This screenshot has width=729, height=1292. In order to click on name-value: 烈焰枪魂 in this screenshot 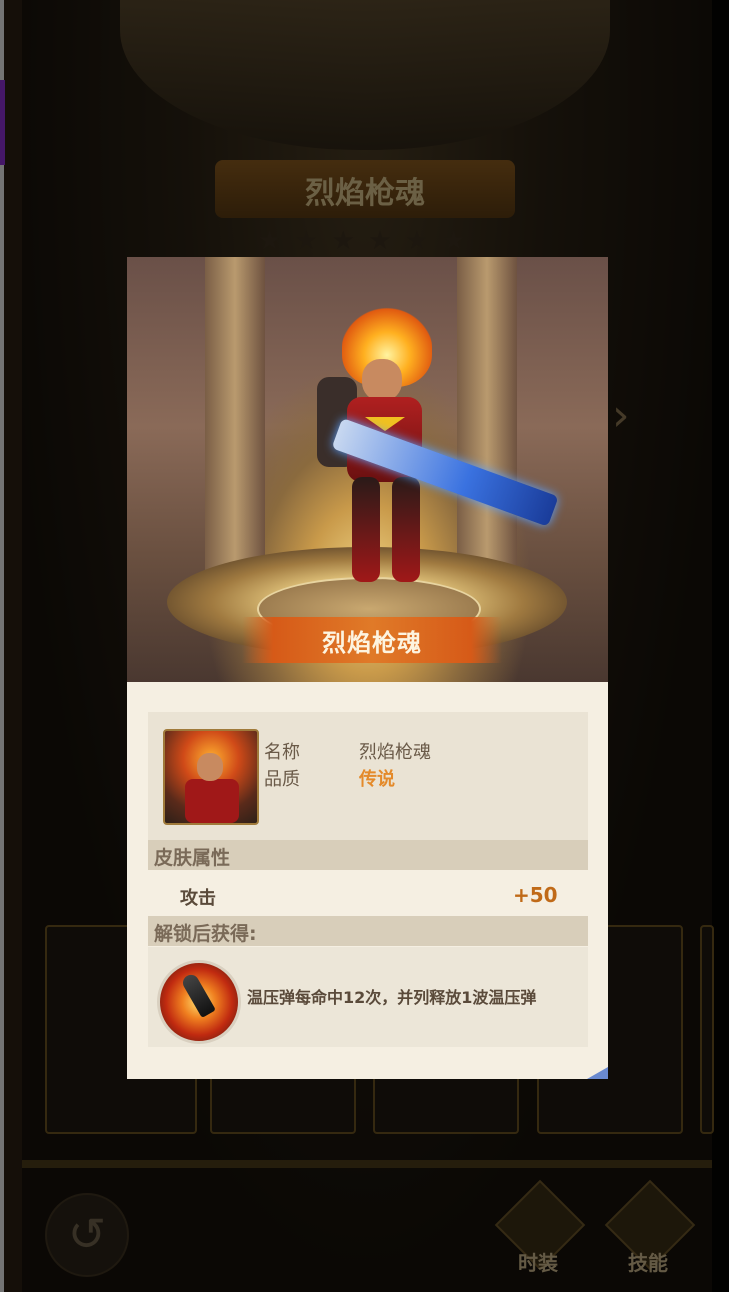, I will do `click(395, 752)`.